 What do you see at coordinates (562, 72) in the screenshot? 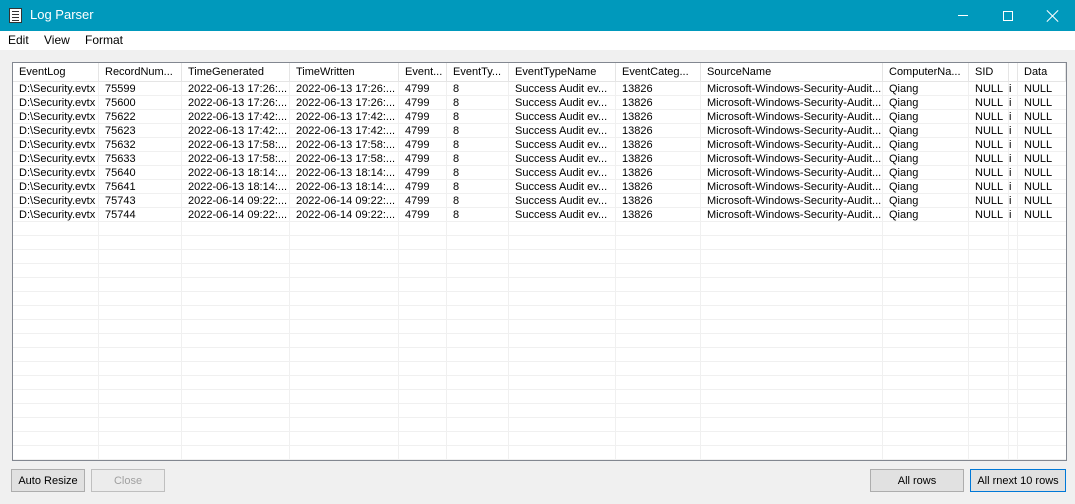
I see `column-header-eventtypename: EventTypeName` at bounding box center [562, 72].